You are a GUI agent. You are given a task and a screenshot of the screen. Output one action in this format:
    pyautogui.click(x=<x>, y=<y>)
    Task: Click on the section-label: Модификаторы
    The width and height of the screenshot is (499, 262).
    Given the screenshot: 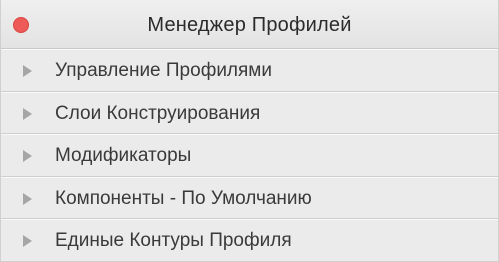 What is the action you would take?
    pyautogui.click(x=123, y=156)
    